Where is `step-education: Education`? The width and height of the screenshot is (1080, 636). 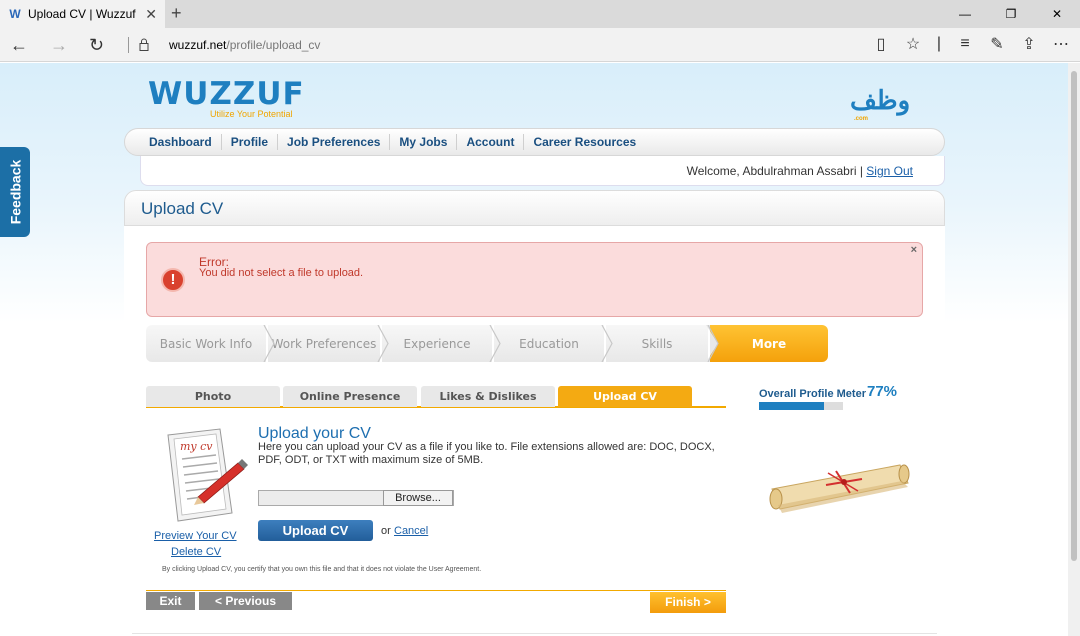 step-education: Education is located at coordinates (549, 343).